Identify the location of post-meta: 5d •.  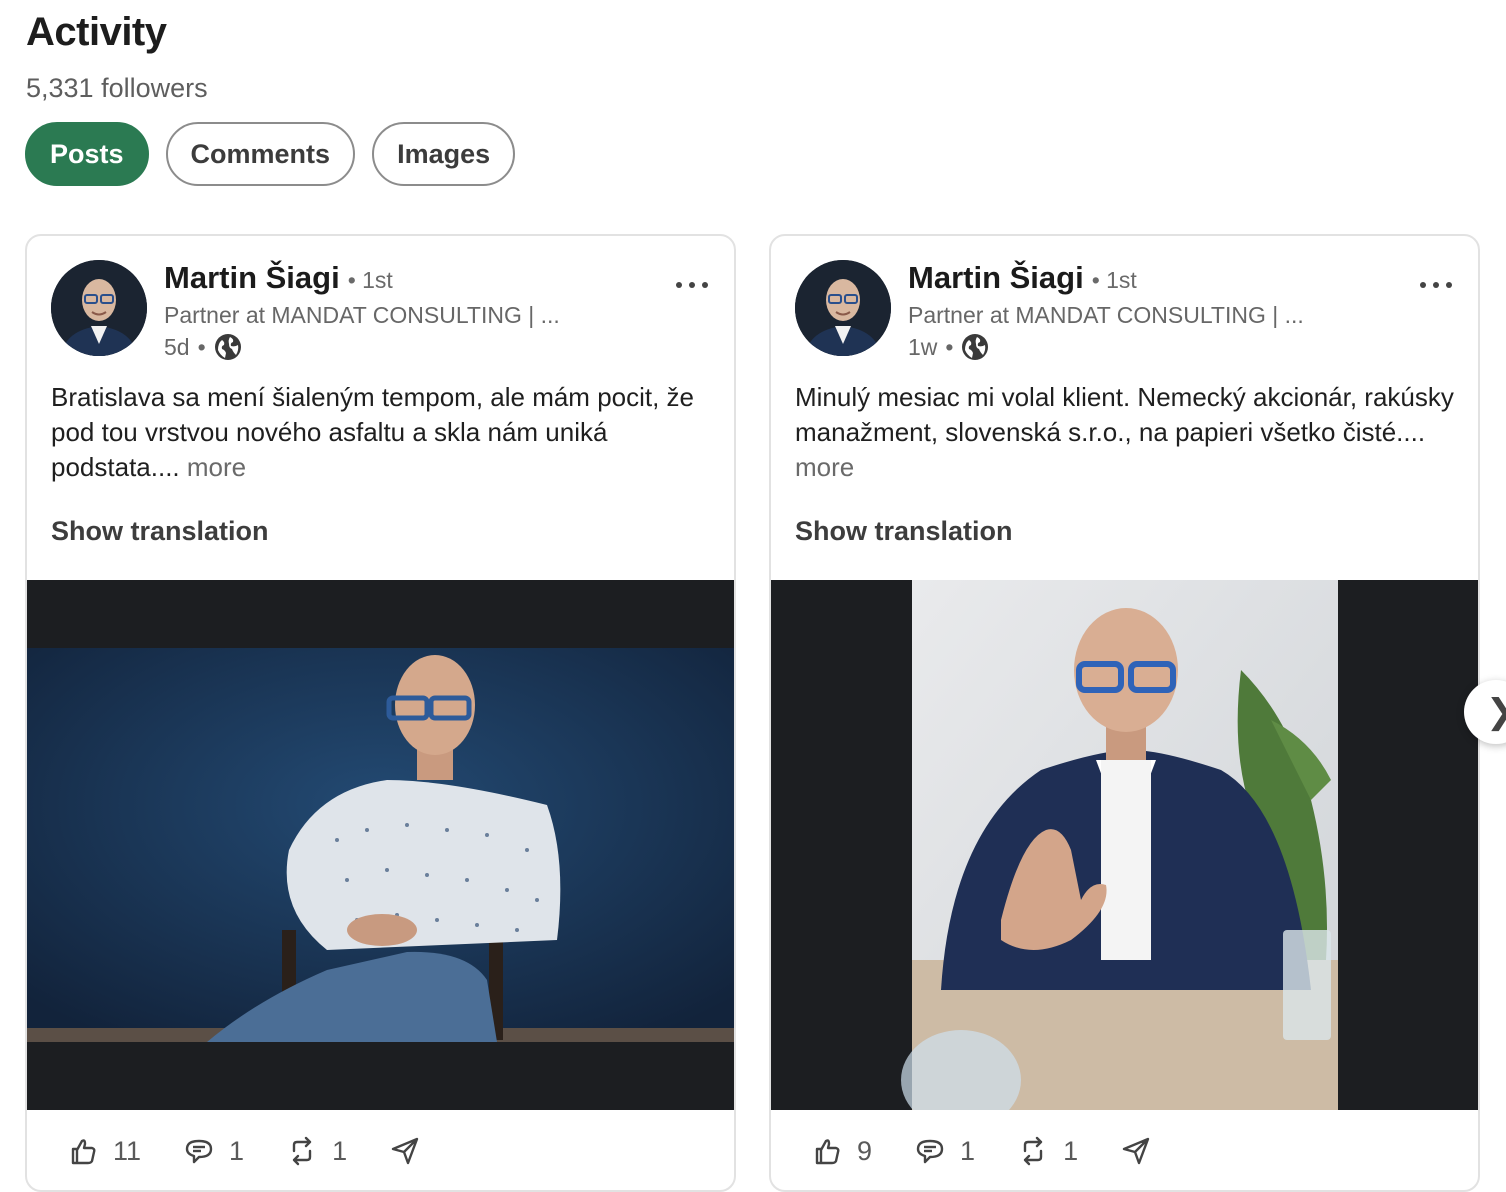
(203, 347).